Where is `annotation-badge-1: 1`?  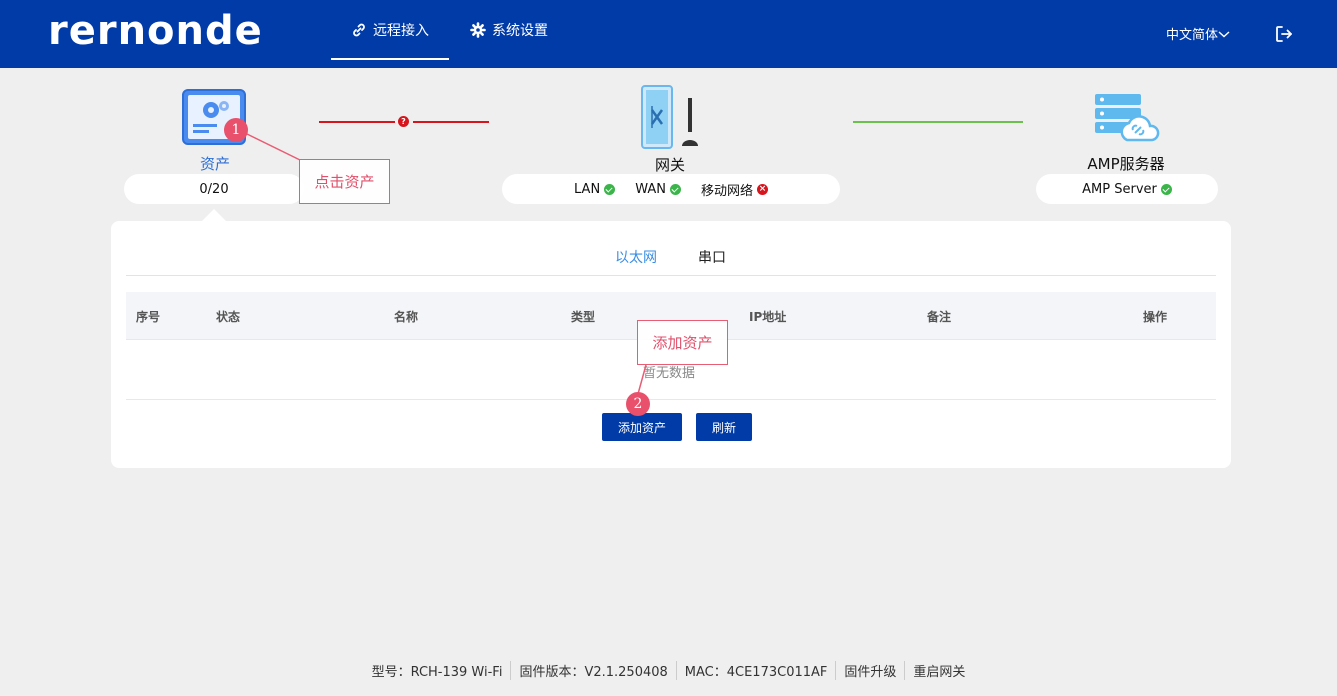
annotation-badge-1: 1 is located at coordinates (236, 130).